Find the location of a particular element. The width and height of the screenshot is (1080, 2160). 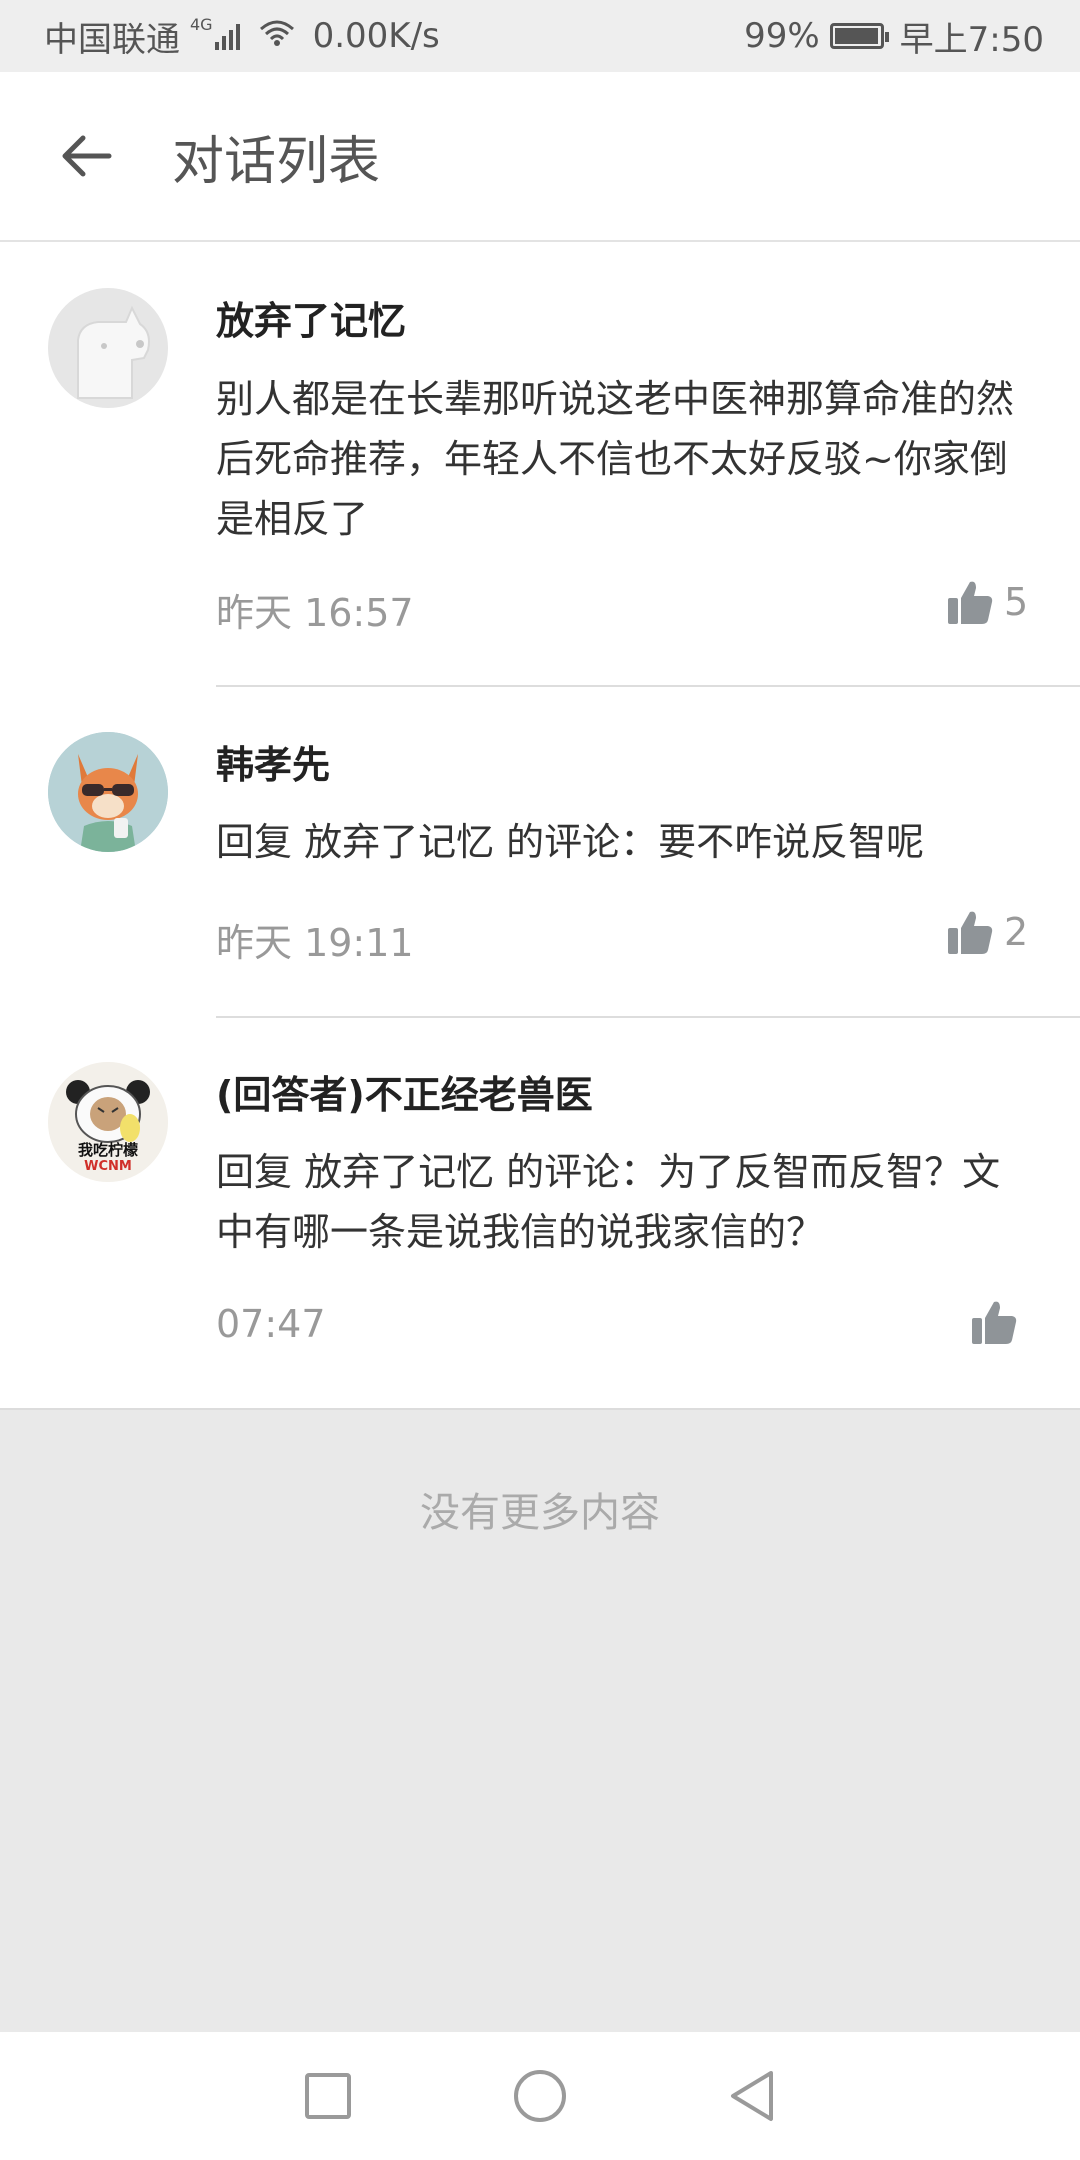

comment-author: 韩孝先 is located at coordinates (273, 761).